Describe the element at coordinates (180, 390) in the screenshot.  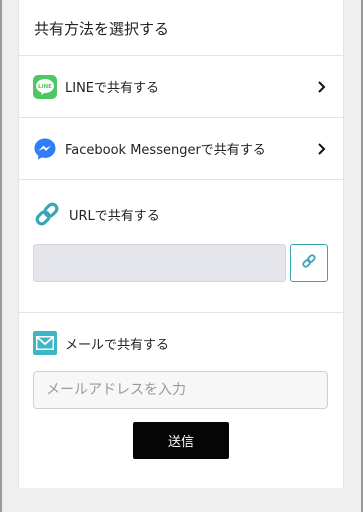
I see `email-field` at that location.